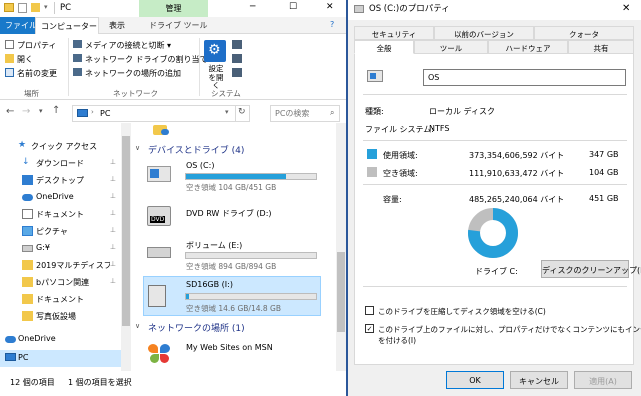 The image size is (641, 396). What do you see at coordinates (60, 248) in the screenshot?
I see `nav-item-g-drive: G:¥ ⊥` at bounding box center [60, 248].